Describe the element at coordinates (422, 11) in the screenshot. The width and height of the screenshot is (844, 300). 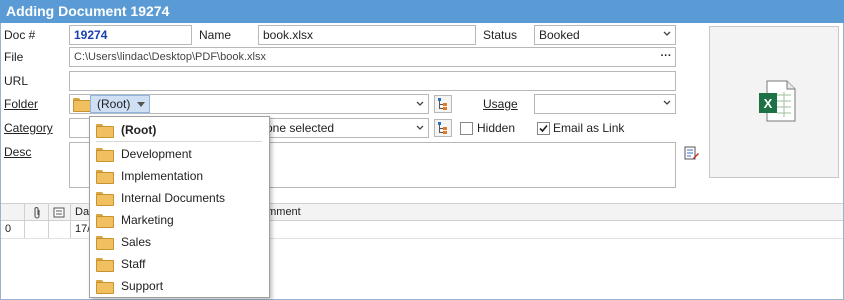
I see `window-title: Adding Document 19274` at that location.